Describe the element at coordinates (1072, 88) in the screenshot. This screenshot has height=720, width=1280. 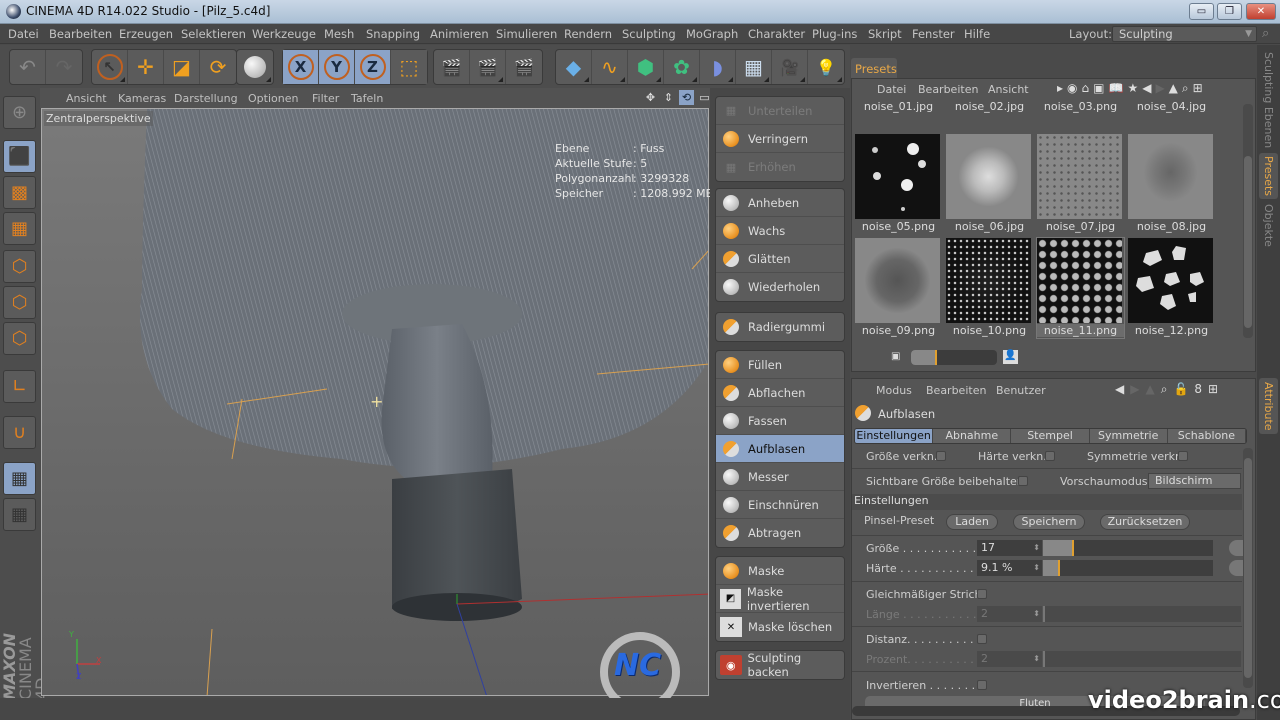
I see `eye-icon: ◉` at that location.